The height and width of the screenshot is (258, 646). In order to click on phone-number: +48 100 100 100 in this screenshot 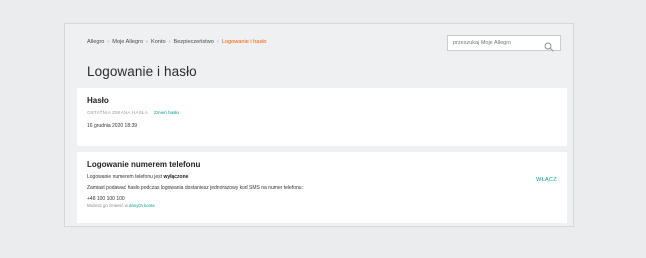, I will do `click(106, 199)`.